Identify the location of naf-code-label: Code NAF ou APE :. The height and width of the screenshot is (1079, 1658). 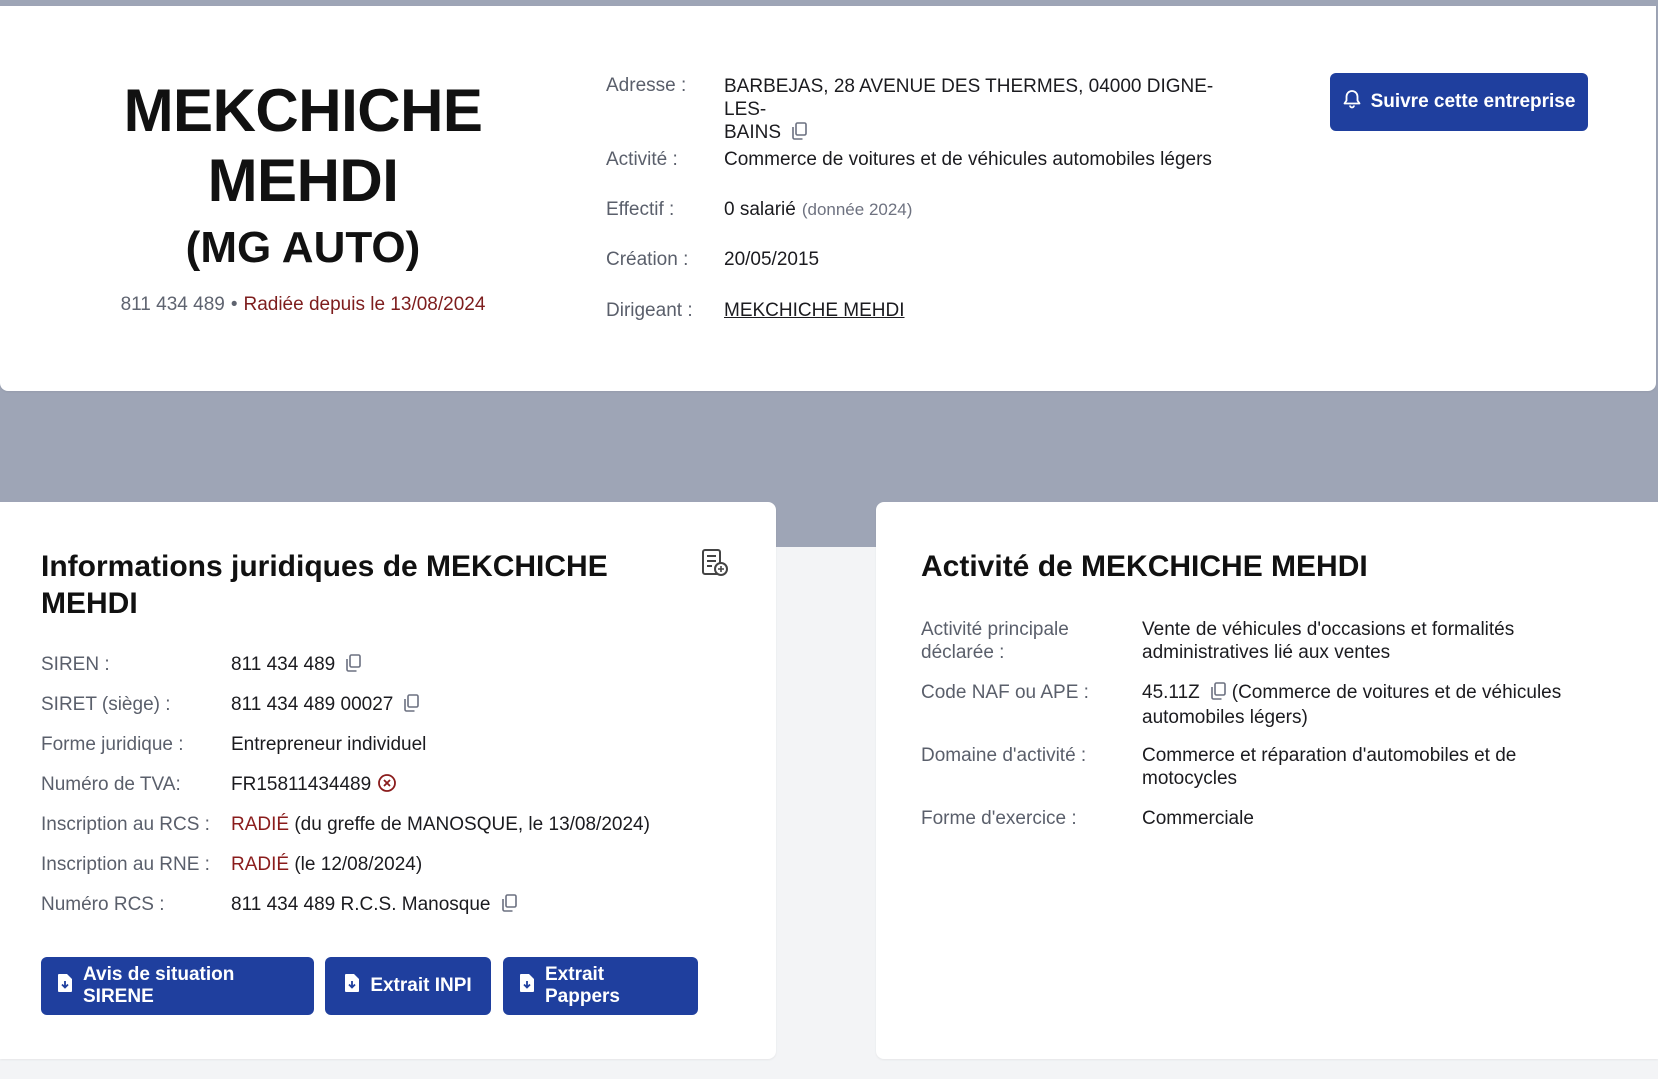
(1005, 692).